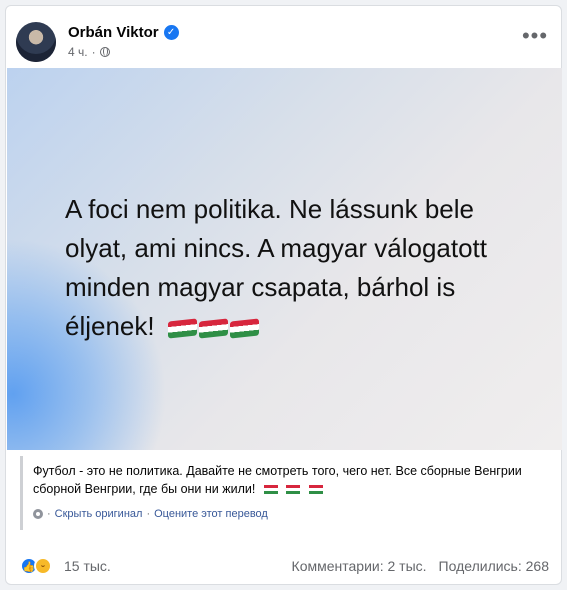 This screenshot has height=590, width=567. I want to click on globe-icon, so click(104, 52).